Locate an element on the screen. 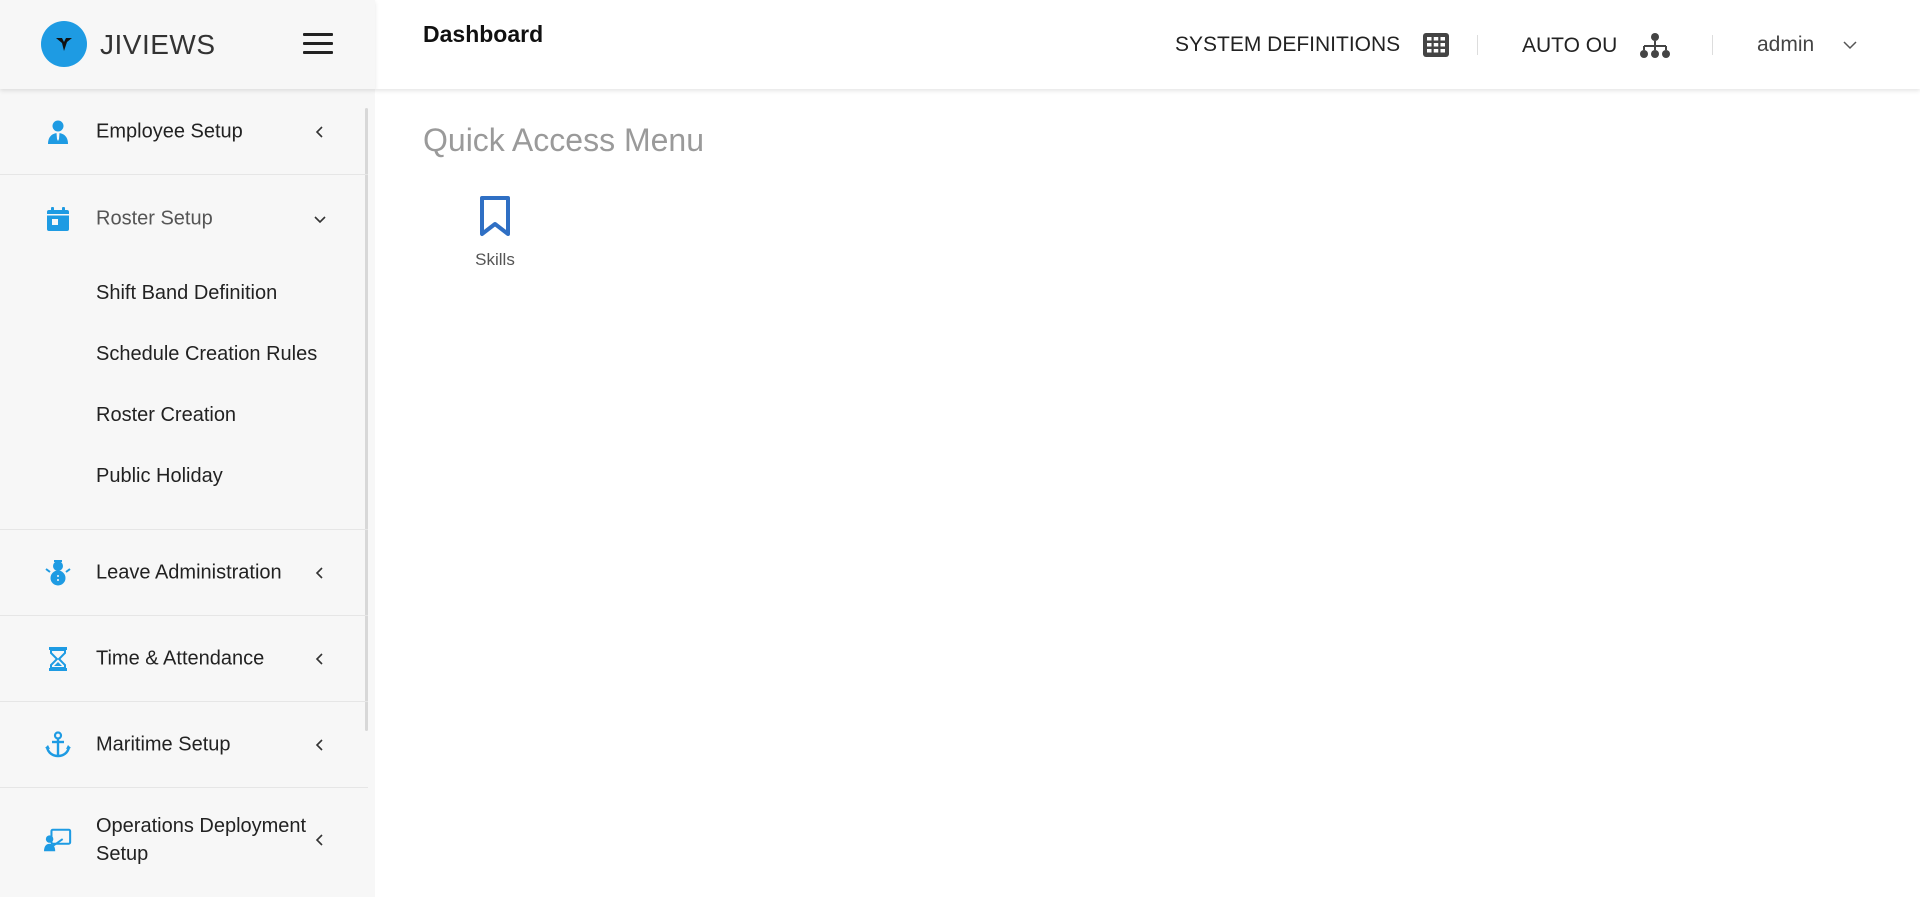 This screenshot has width=1920, height=897. quick-access-tile-skills: Skills is located at coordinates (495, 232).